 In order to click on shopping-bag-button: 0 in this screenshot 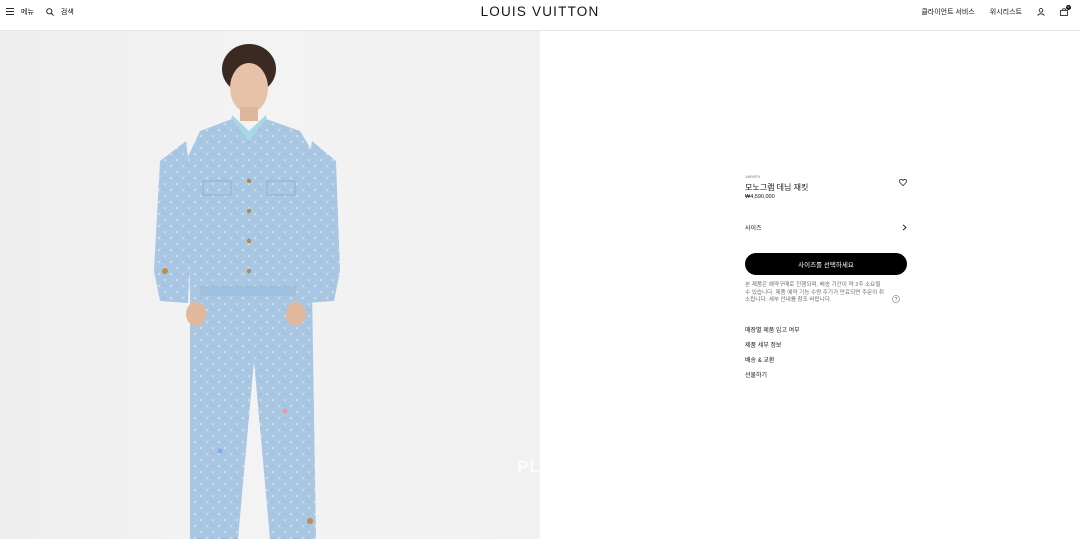, I will do `click(1065, 10)`.